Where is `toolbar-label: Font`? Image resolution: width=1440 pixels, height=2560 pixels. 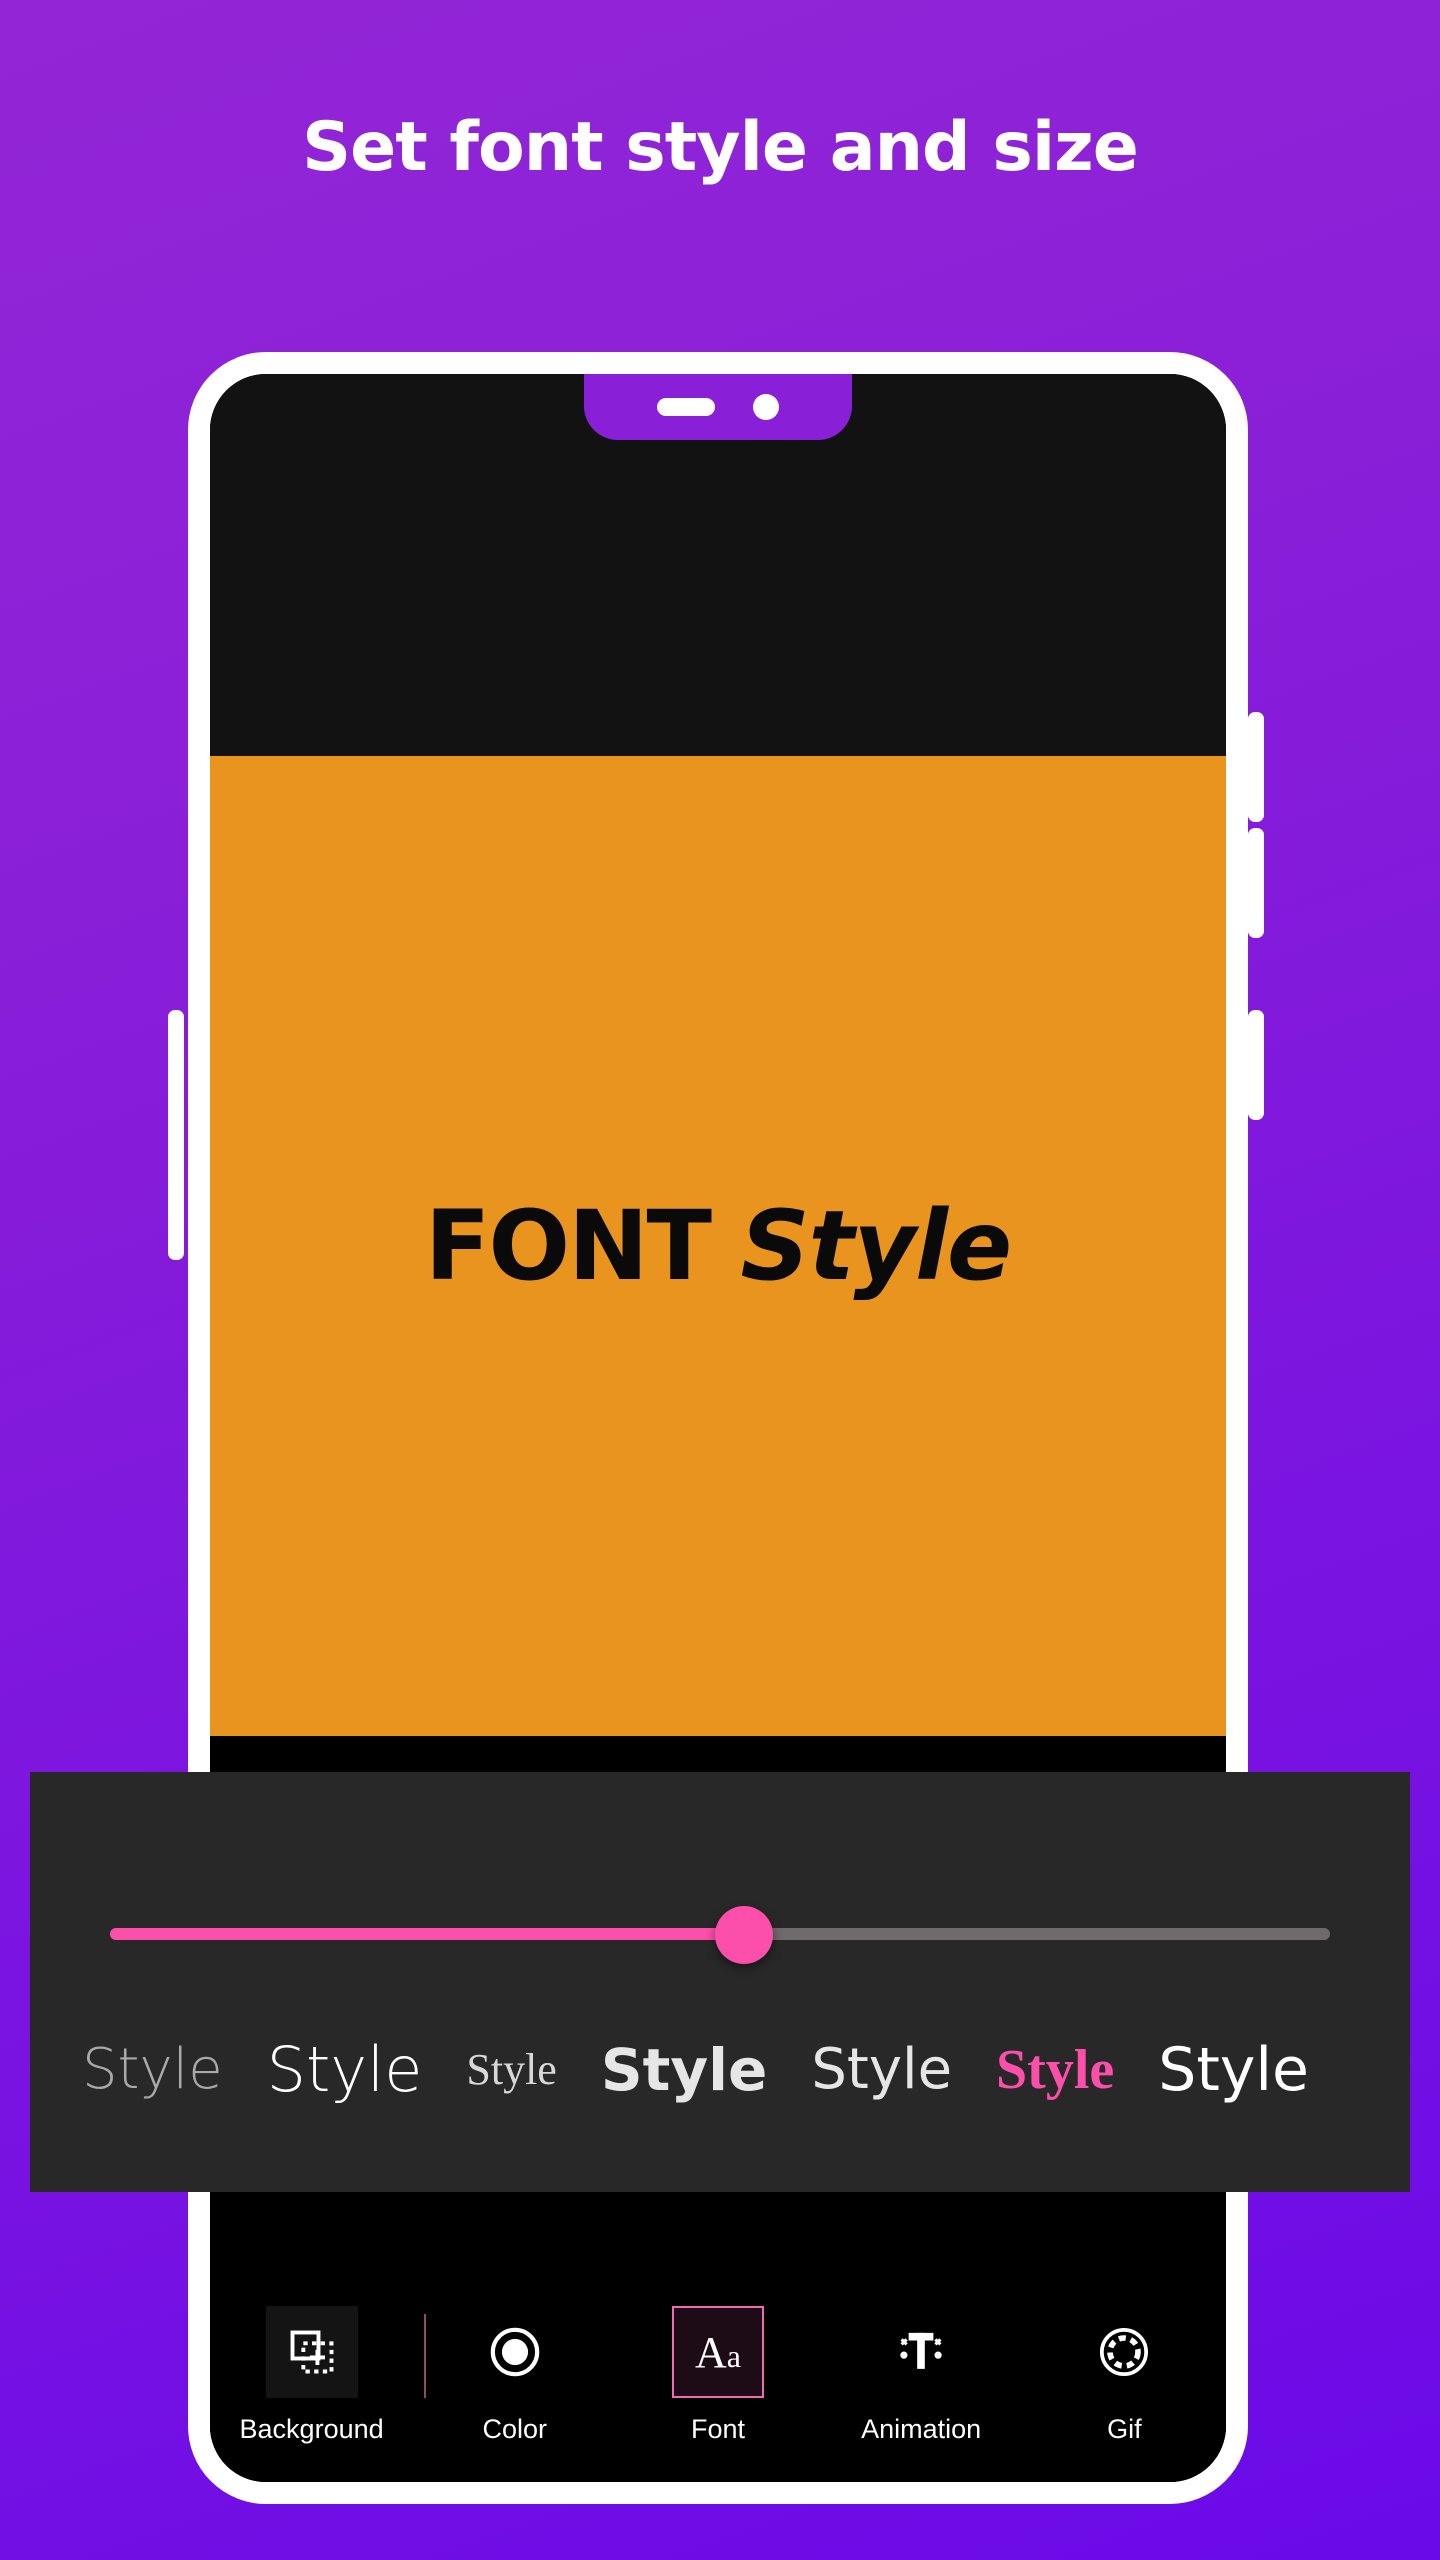 toolbar-label: Font is located at coordinates (717, 2429).